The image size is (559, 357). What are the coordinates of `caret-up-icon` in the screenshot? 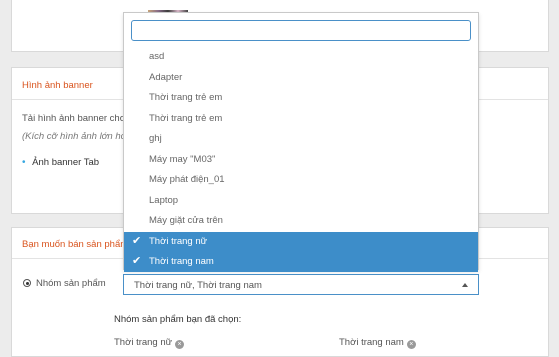 It's located at (465, 285).